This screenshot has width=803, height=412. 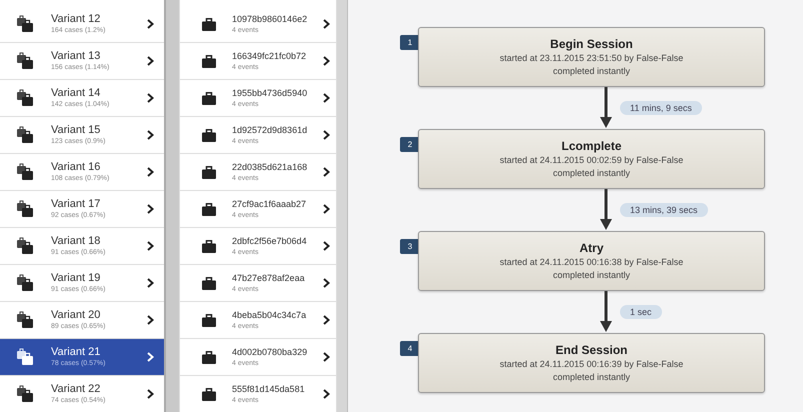 I want to click on activity-card: Atry started at 24.11.2015 00:16:38 by False-False completed instantly, so click(x=591, y=261).